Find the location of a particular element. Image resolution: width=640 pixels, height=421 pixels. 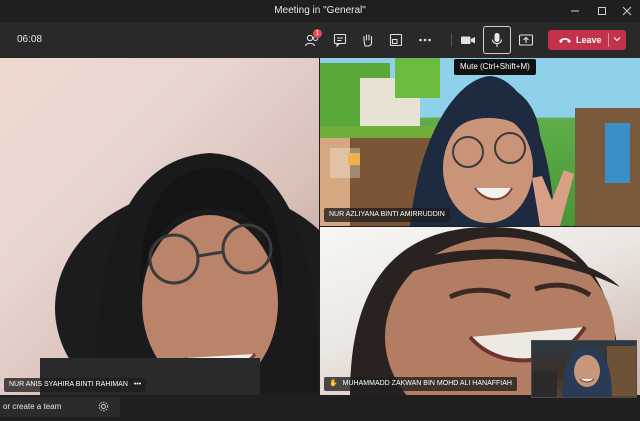

leave-button: Leave is located at coordinates (587, 40).